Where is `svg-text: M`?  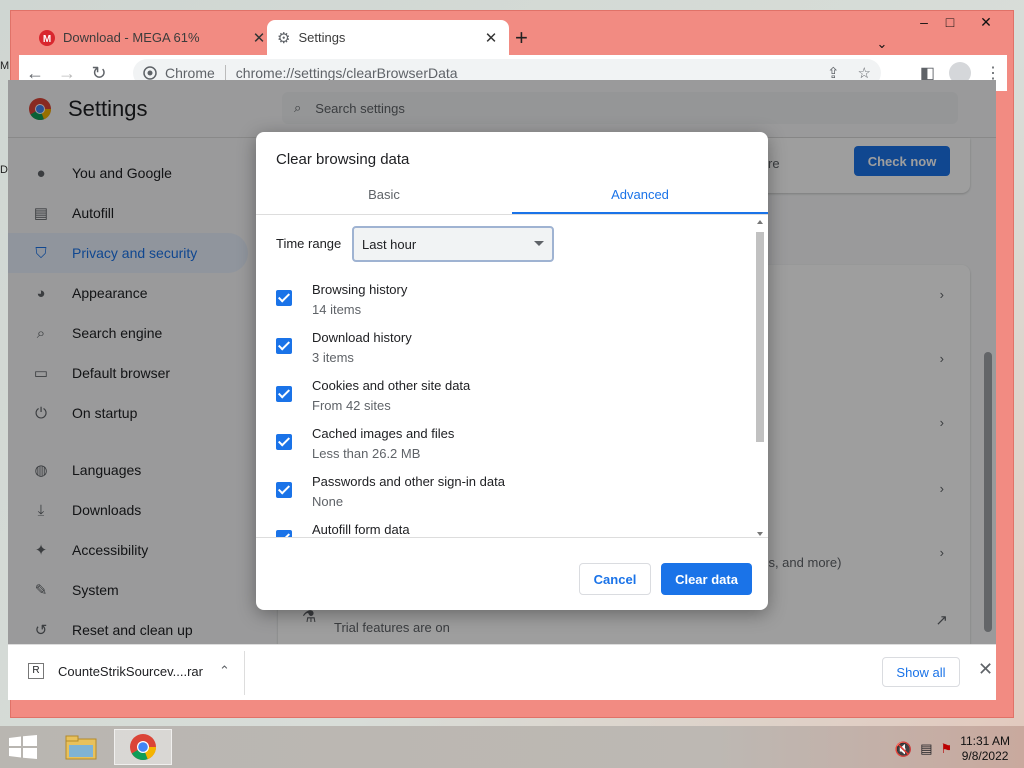
svg-text: M is located at coordinates (47, 39).